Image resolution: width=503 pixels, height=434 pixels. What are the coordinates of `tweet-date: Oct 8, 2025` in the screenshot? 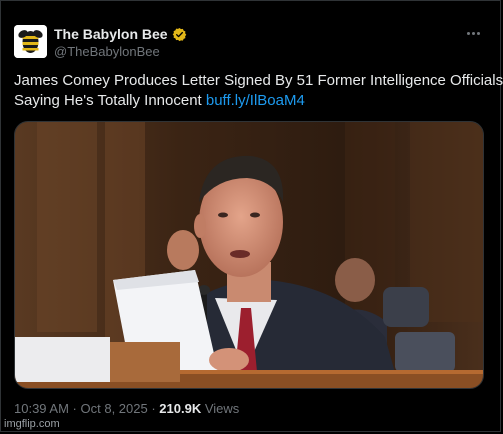 It's located at (114, 408).